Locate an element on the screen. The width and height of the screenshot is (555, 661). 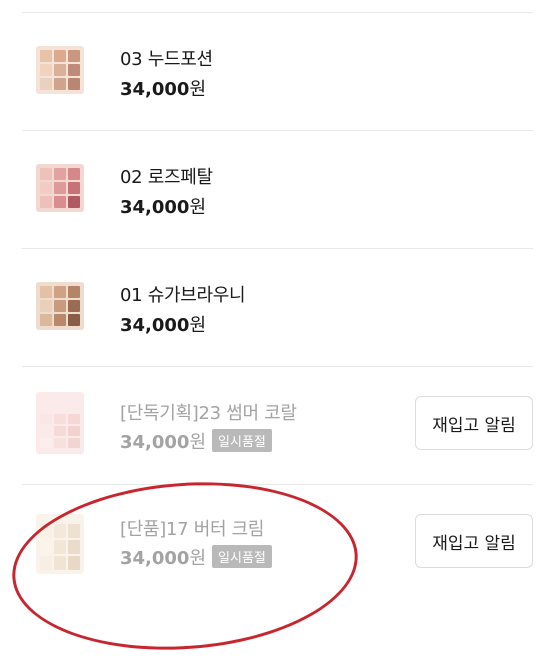
product-name: 03 누드포션 is located at coordinates (166, 59).